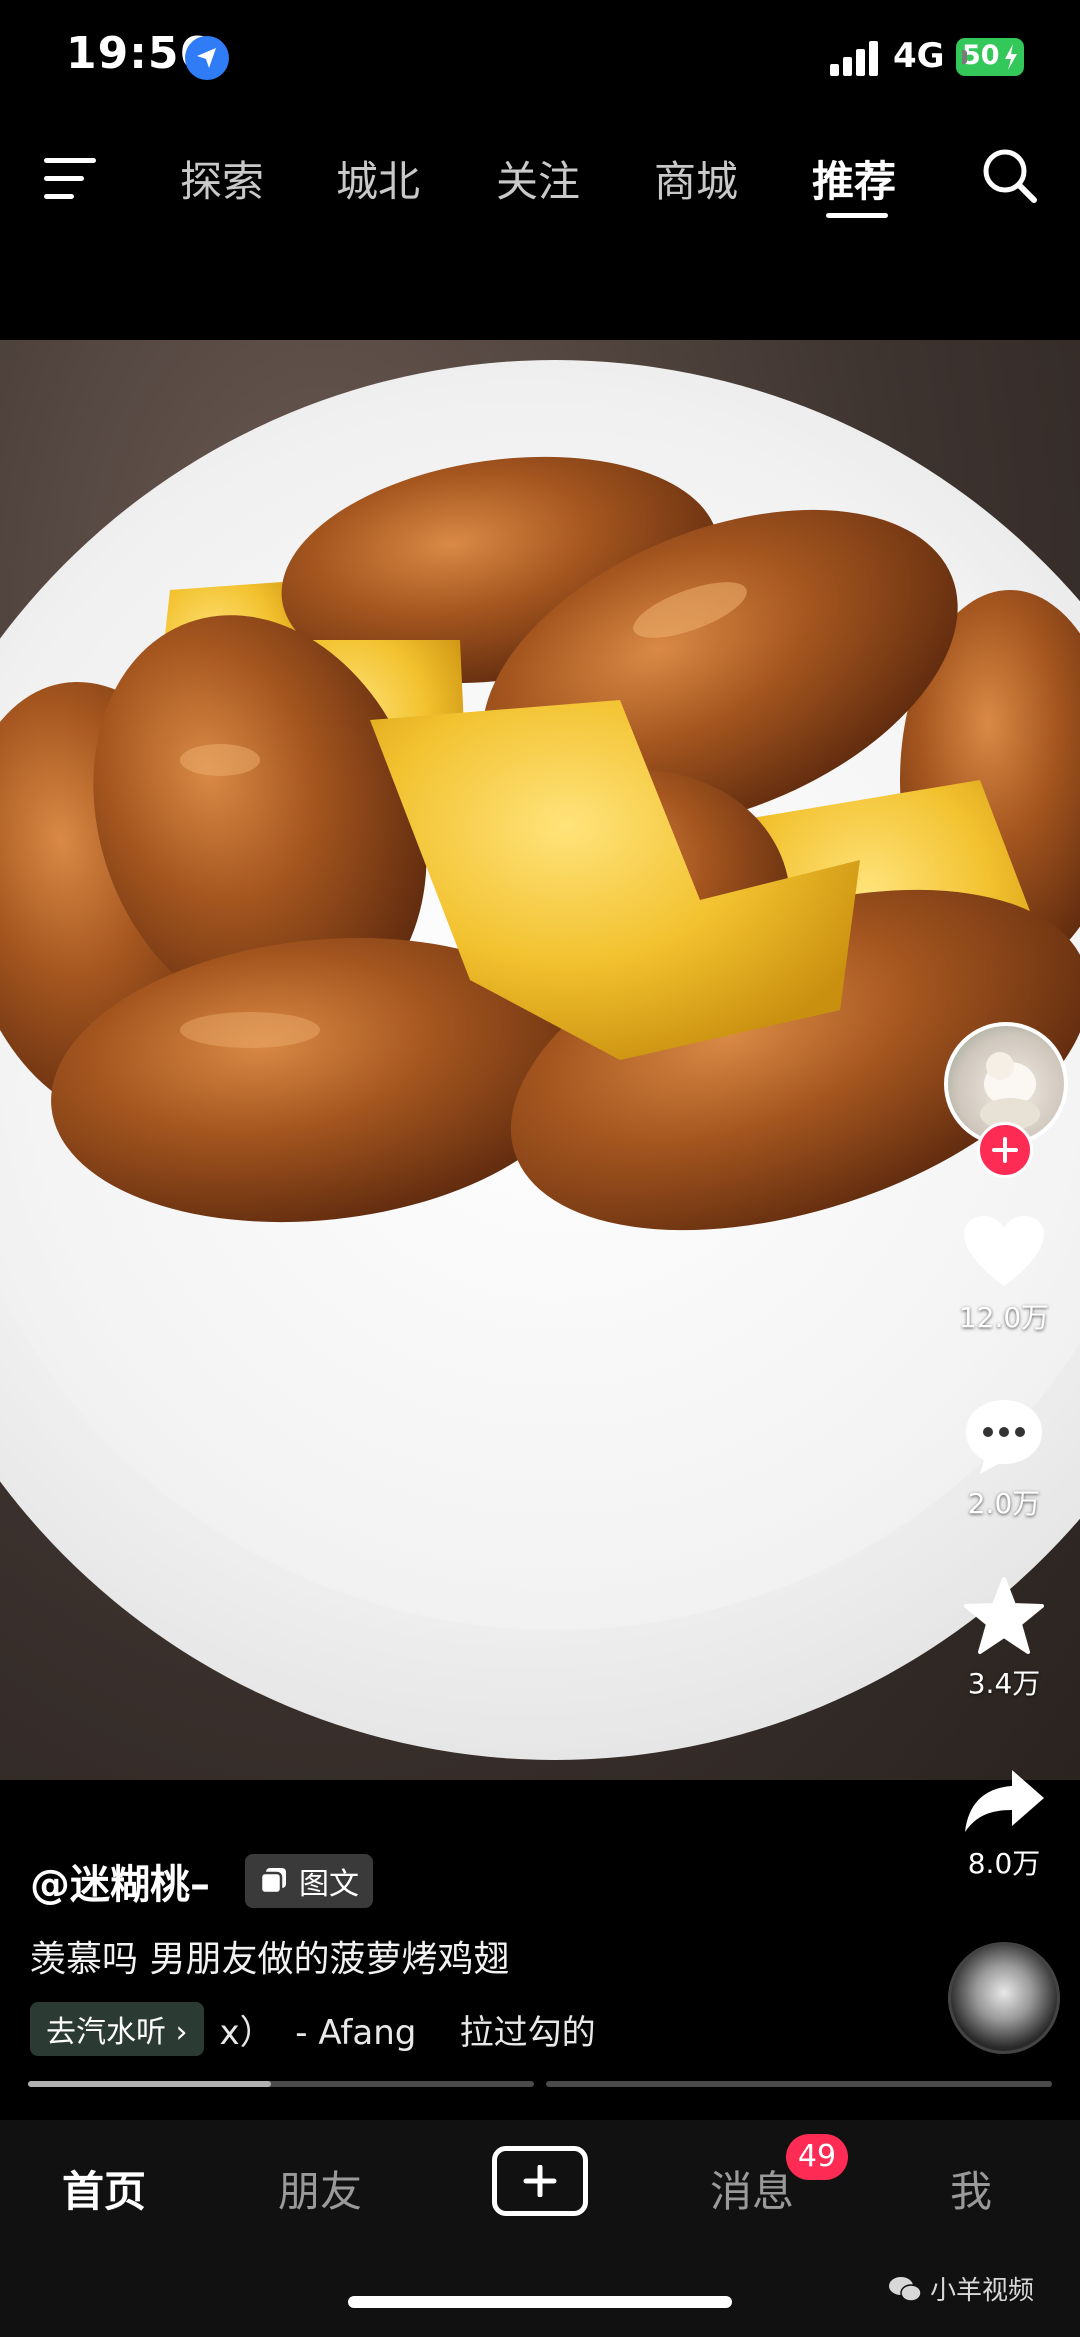 The image size is (1080, 2337). Describe the element at coordinates (1004, 1863) in the screenshot. I see `share-count: 8.0万` at that location.